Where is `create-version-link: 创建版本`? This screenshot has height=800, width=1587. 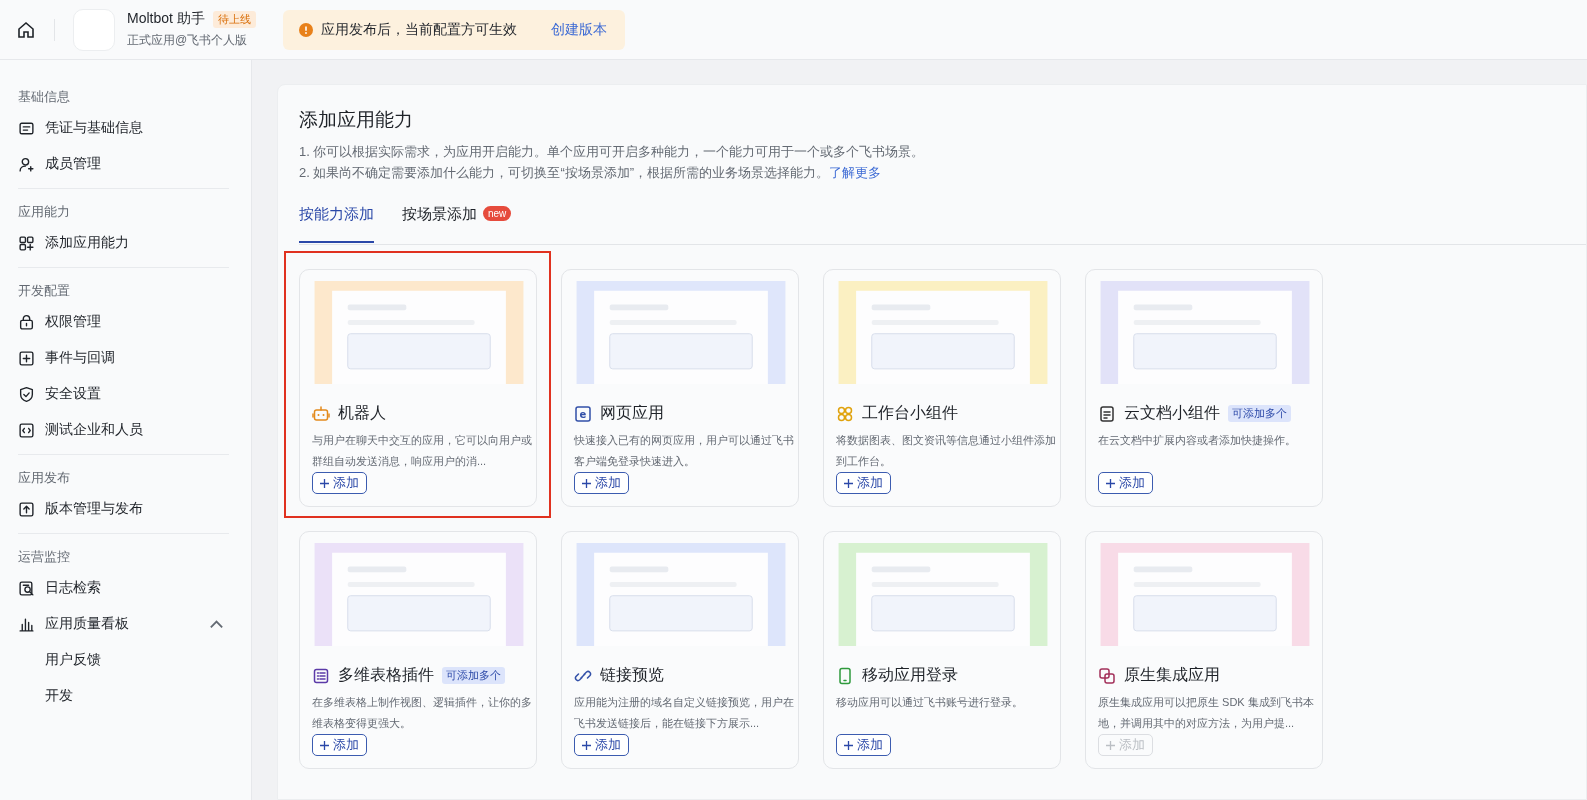 create-version-link: 创建版本 is located at coordinates (579, 29).